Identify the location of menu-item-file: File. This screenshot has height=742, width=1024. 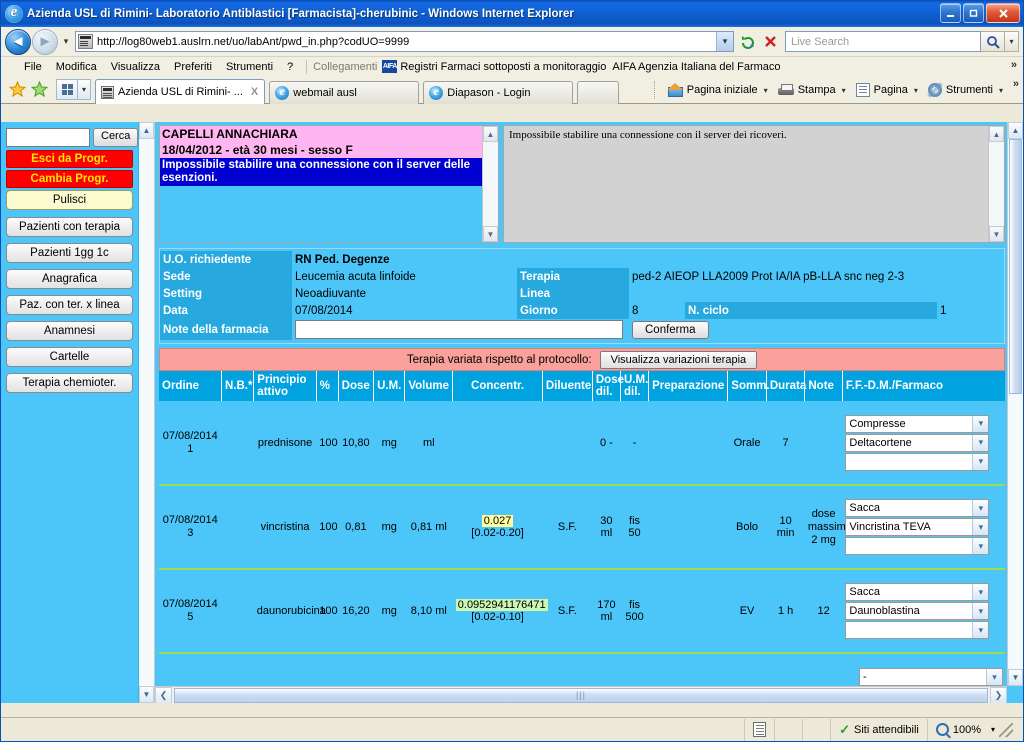
(33, 67).